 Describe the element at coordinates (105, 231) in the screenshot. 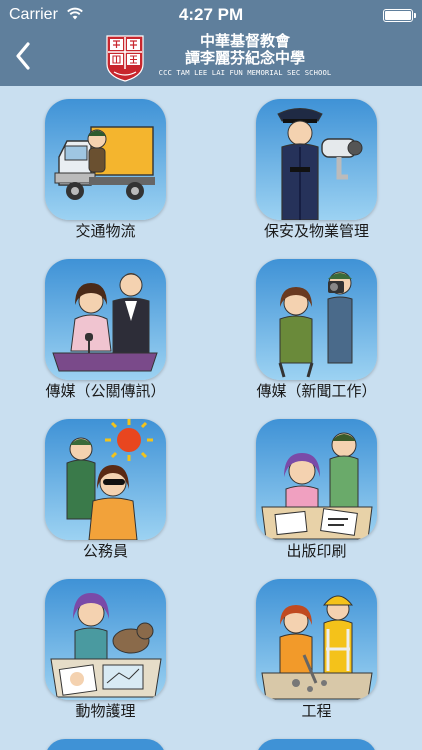

I see `career-label: 交通物流` at that location.